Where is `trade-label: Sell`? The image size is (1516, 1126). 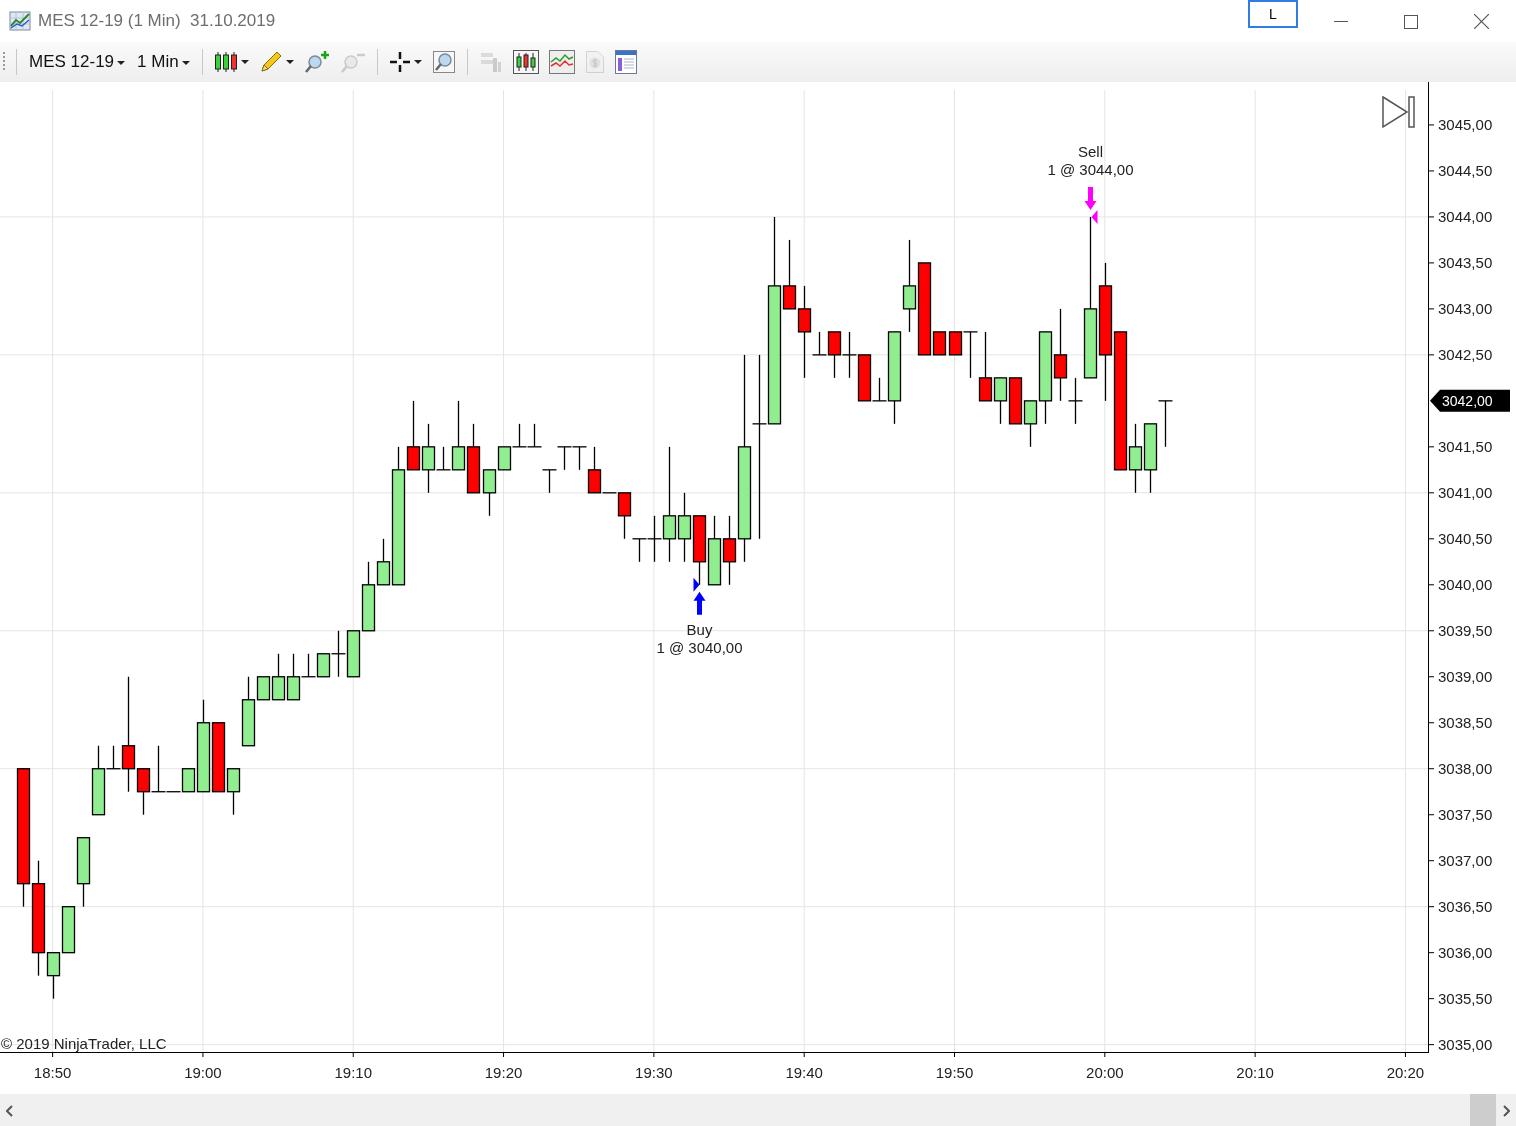 trade-label: Sell is located at coordinates (1090, 151).